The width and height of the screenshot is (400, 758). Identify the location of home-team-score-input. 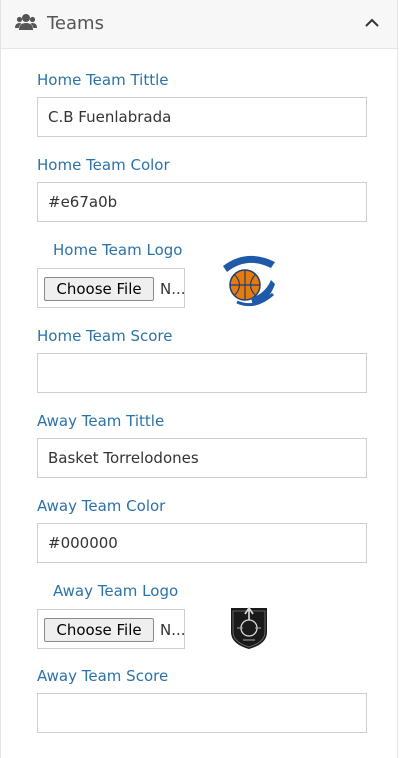
(202, 373).